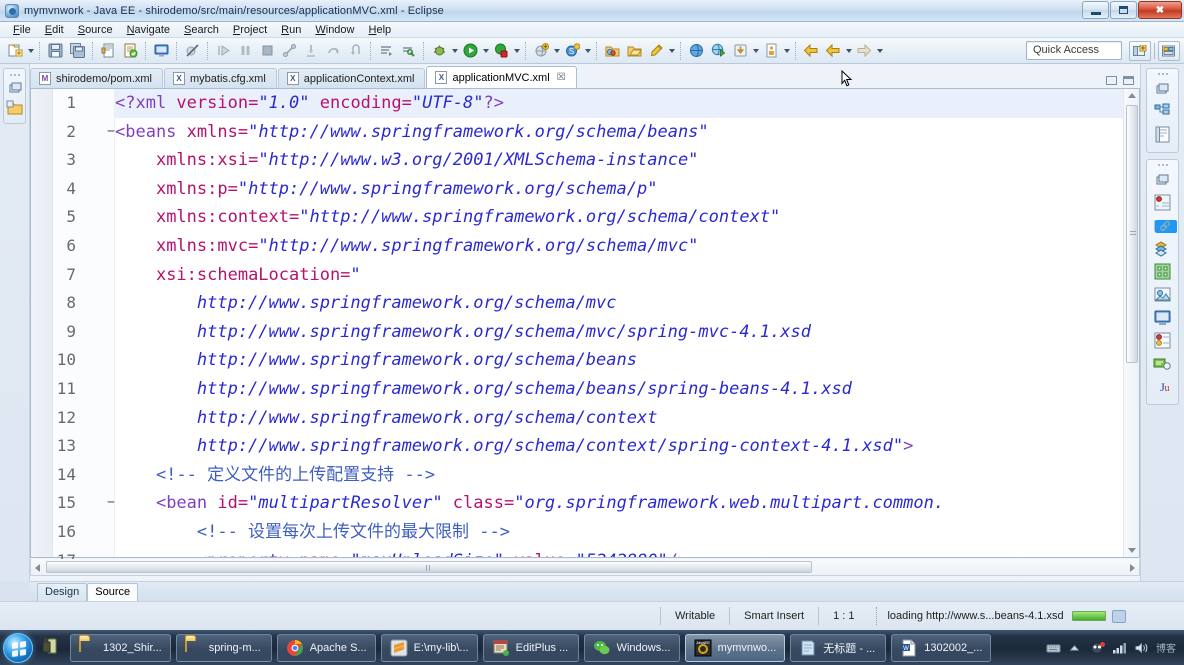 The height and width of the screenshot is (665, 1184). I want to click on step-over-icon, so click(333, 51).